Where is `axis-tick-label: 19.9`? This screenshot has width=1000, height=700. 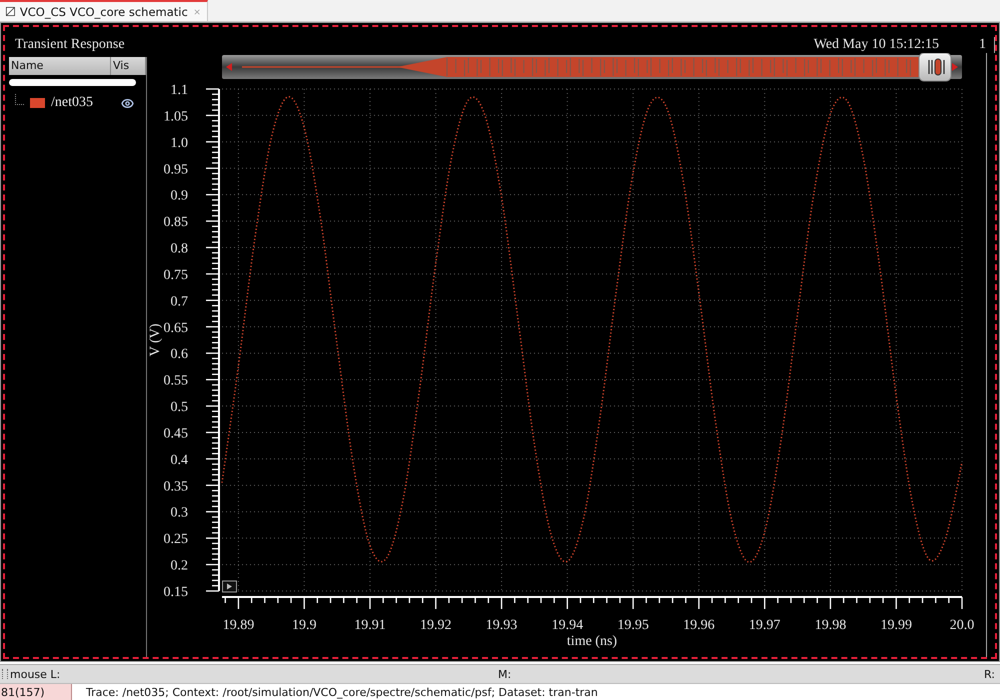 axis-tick-label: 19.9 is located at coordinates (304, 625).